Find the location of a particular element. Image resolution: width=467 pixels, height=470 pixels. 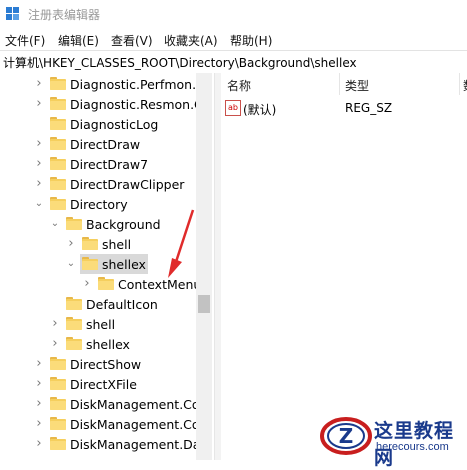

tree-item: › shellex is located at coordinates (107, 344).